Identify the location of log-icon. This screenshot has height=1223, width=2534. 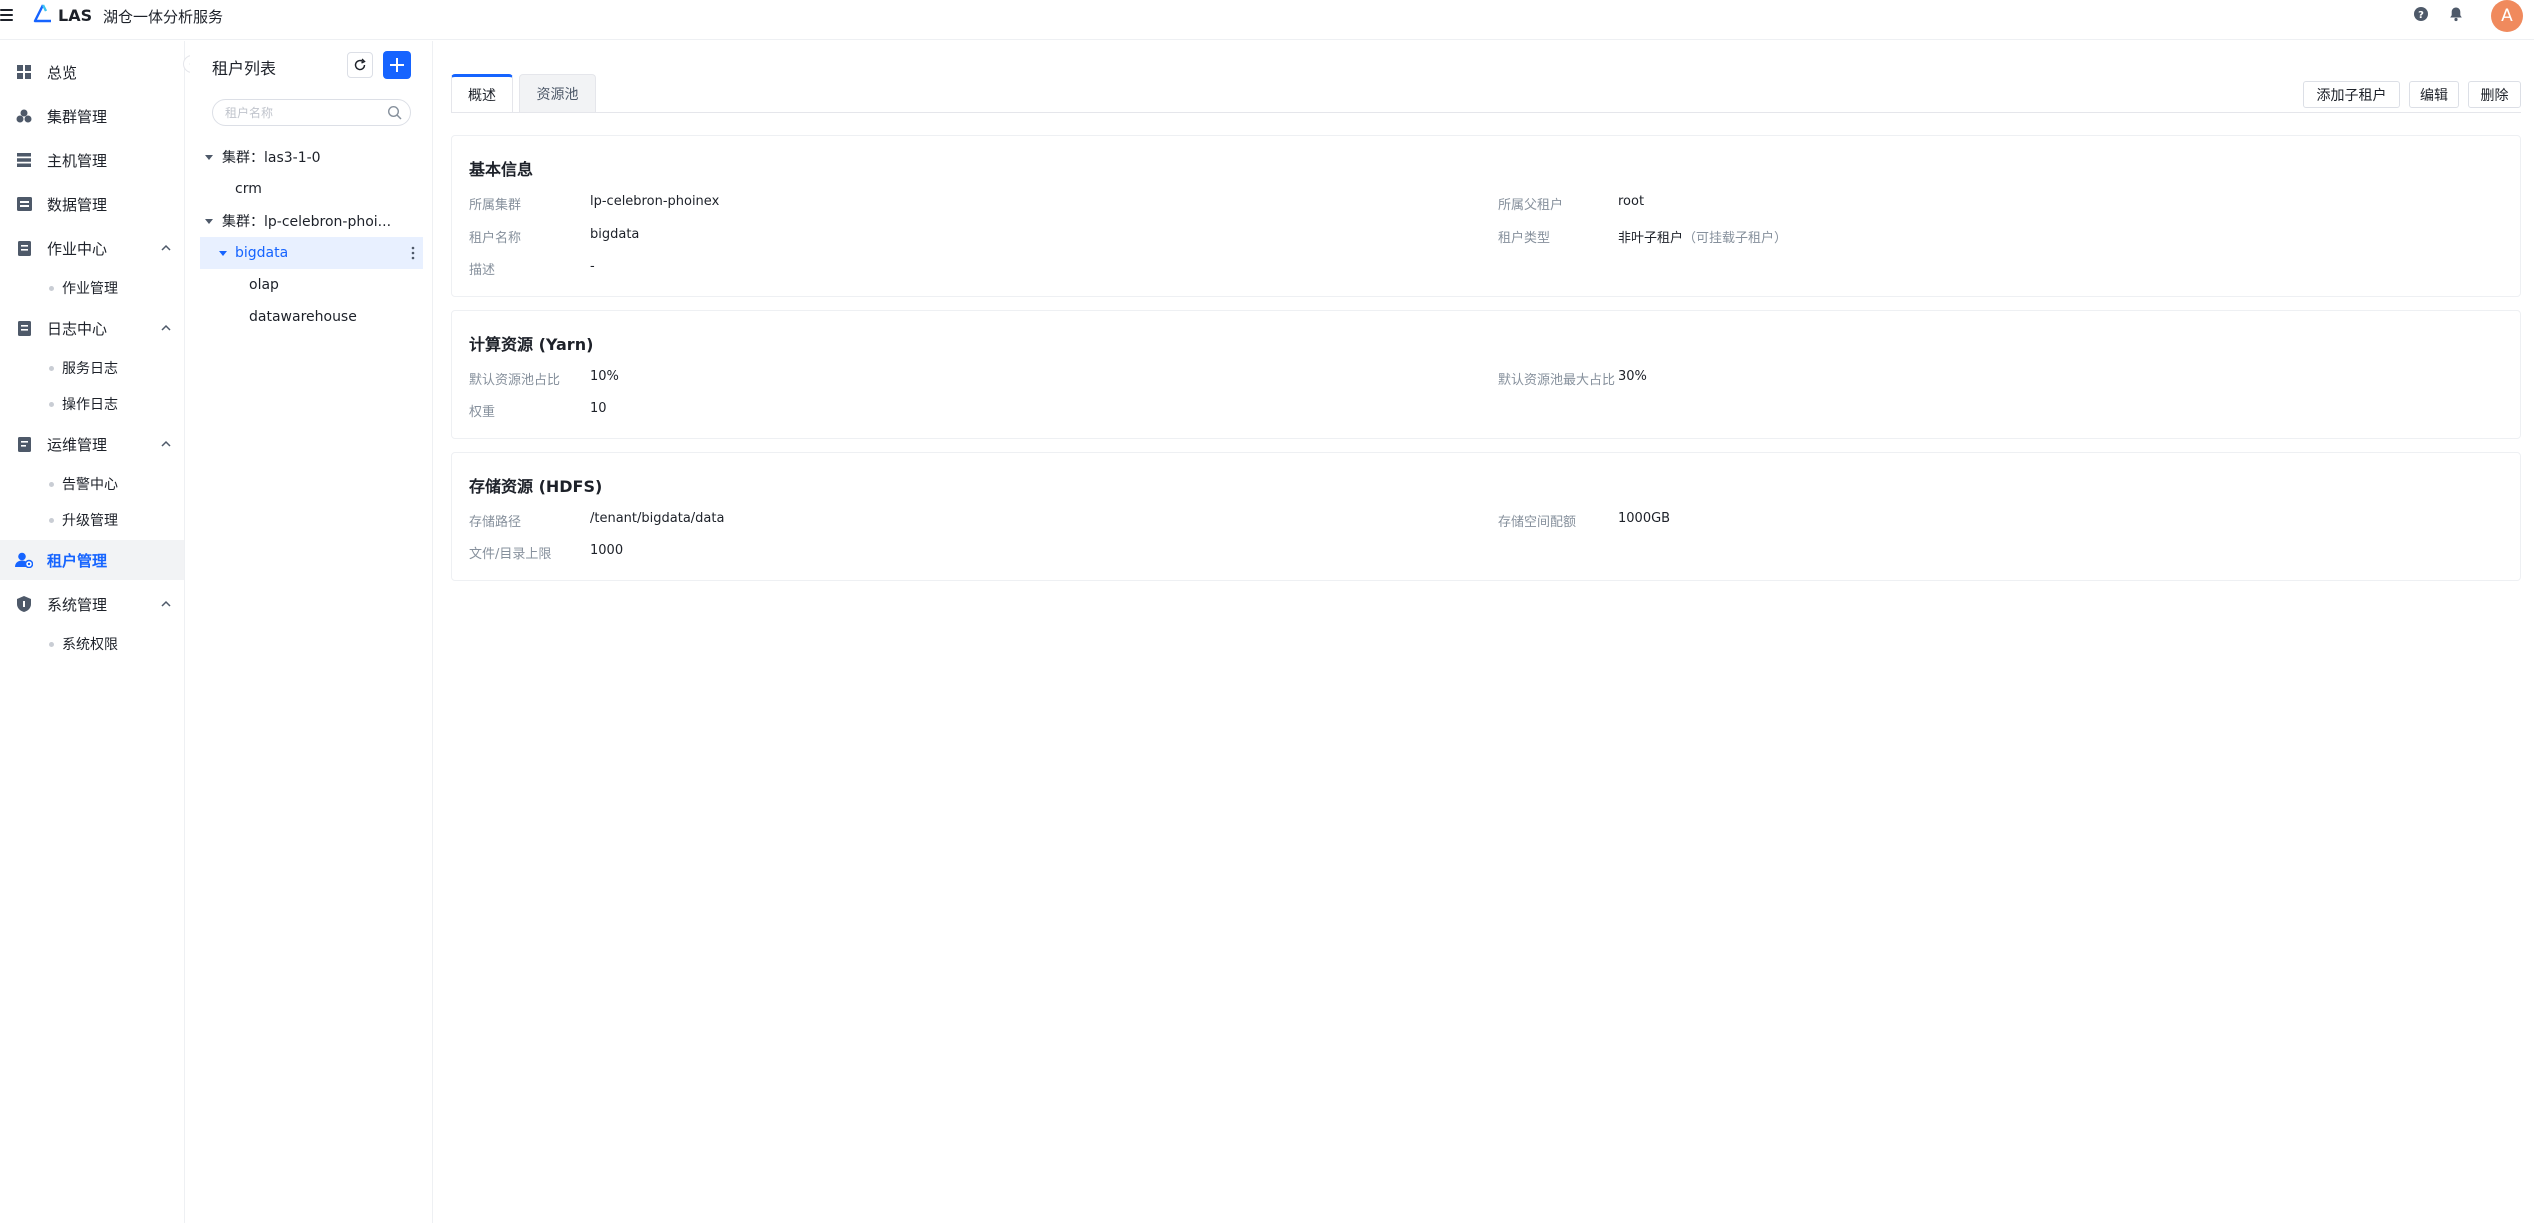
(24, 328).